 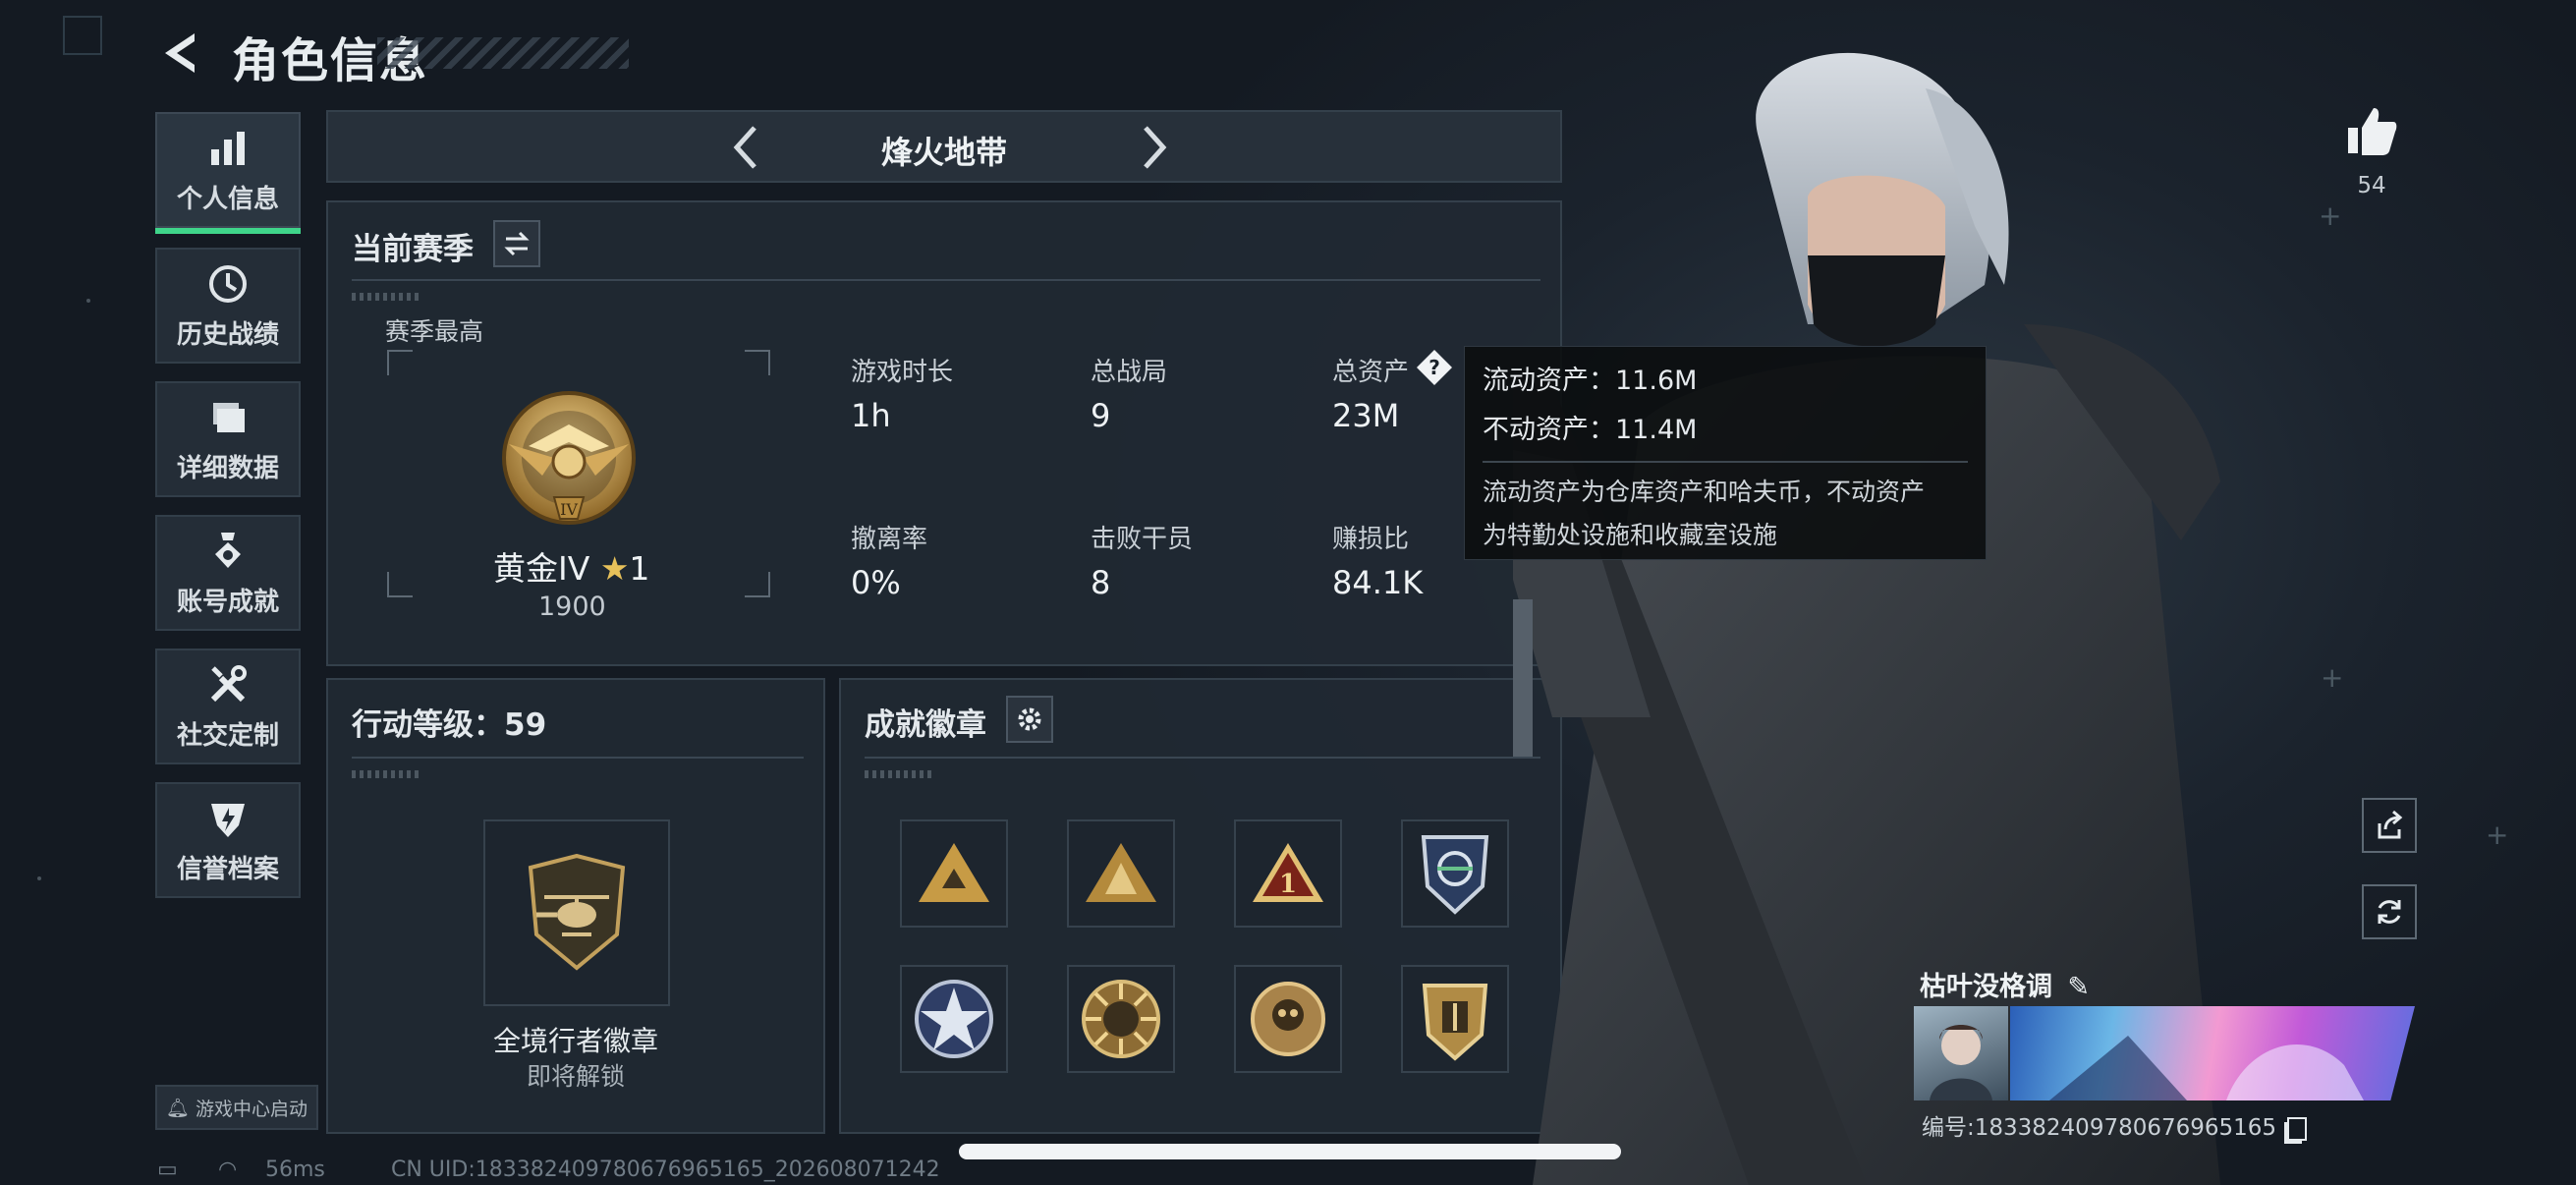 I want to click on gold-rank-emblem-icon: IV, so click(x=569, y=458).